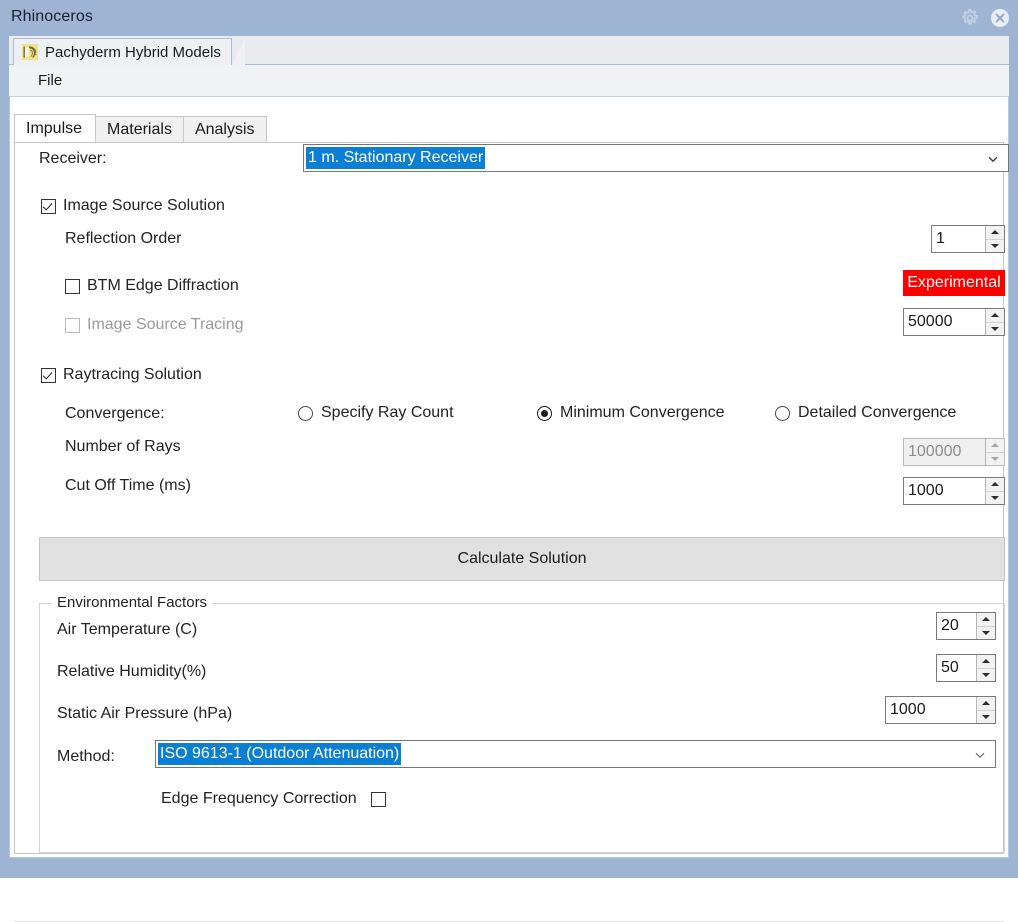 The image size is (1018, 922). What do you see at coordinates (224, 129) in the screenshot?
I see `tab-analysis: Analysis` at bounding box center [224, 129].